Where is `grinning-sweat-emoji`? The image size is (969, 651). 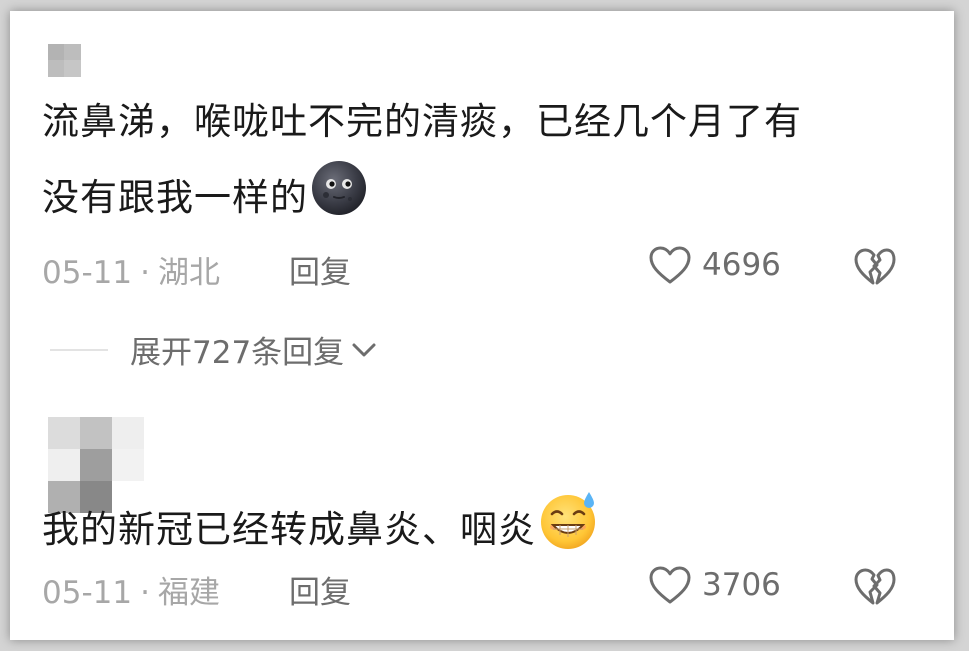
grinning-sweat-emoji is located at coordinates (569, 531).